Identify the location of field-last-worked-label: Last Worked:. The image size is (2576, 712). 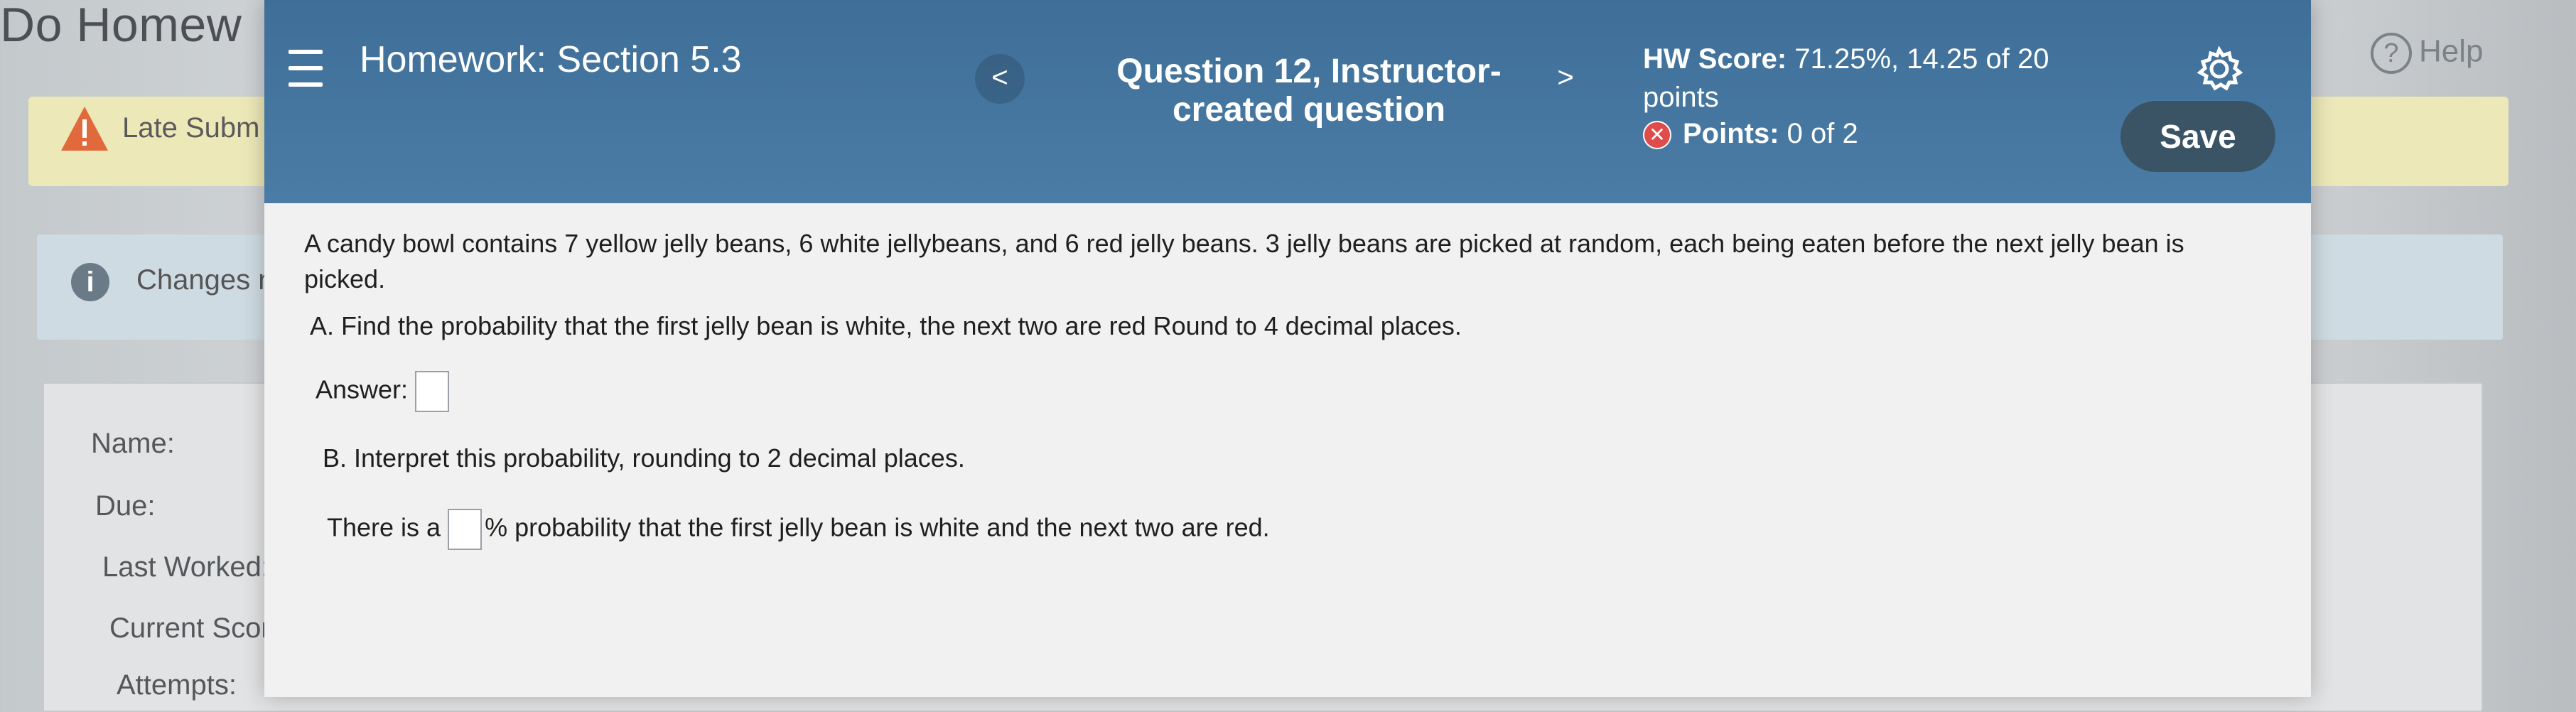
(186, 567).